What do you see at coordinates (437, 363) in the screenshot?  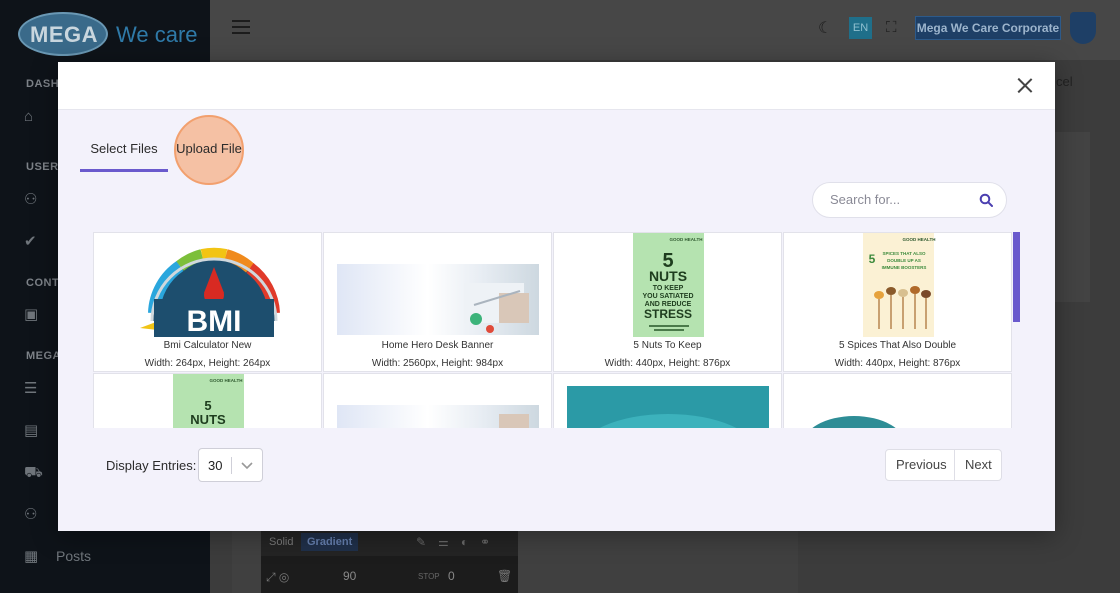 I see `file-dimensions: Width: 2560px, Height: 984px` at bounding box center [437, 363].